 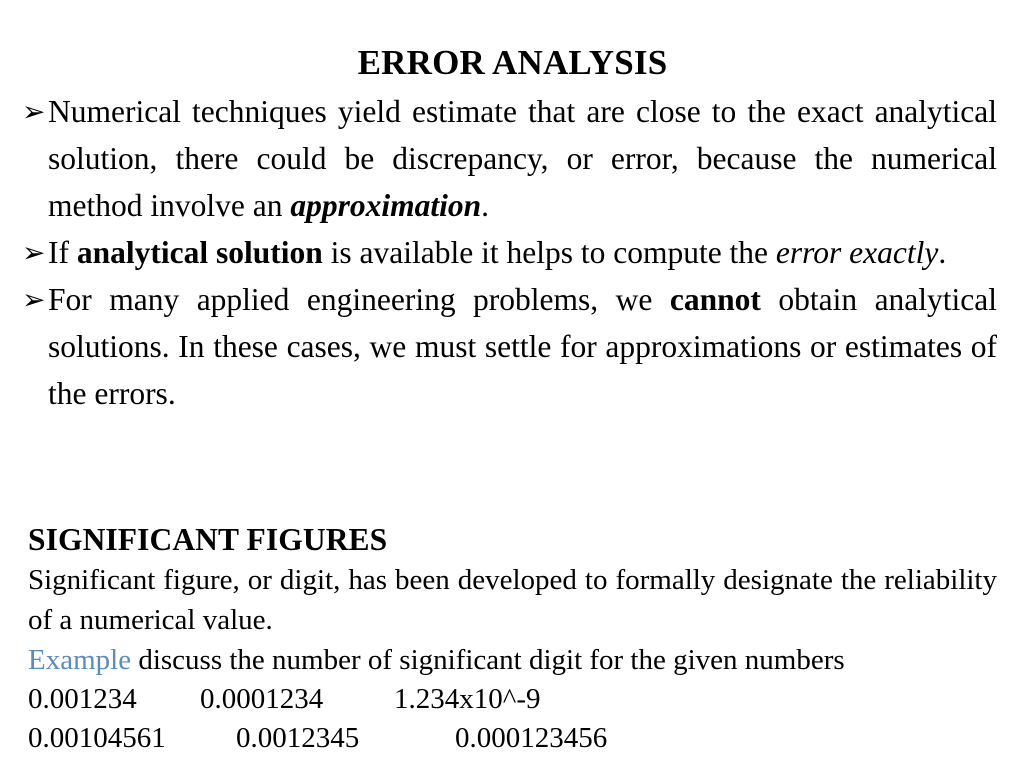 What do you see at coordinates (262, 699) in the screenshot?
I see `number-value: 0.0001234` at bounding box center [262, 699].